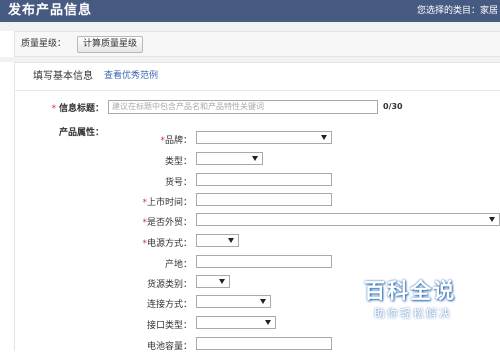  What do you see at coordinates (156, 139) in the screenshot?
I see `field-label: *品牌：` at bounding box center [156, 139].